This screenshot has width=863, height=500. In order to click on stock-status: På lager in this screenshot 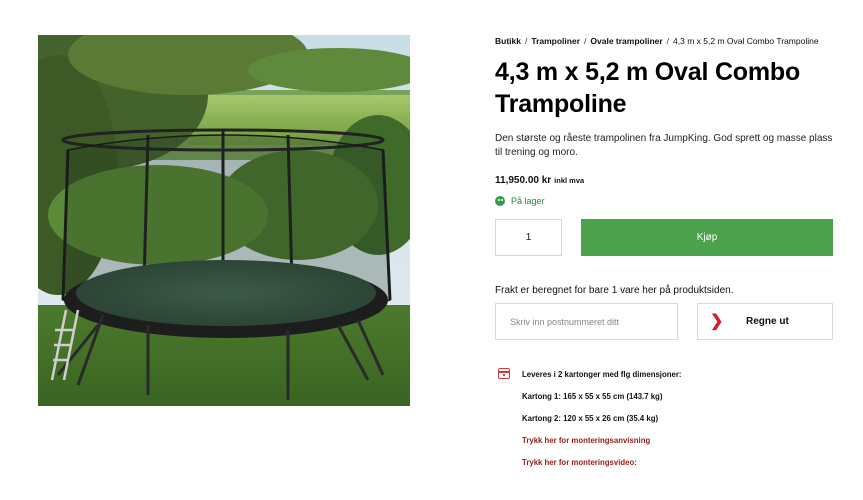, I will do `click(520, 201)`.